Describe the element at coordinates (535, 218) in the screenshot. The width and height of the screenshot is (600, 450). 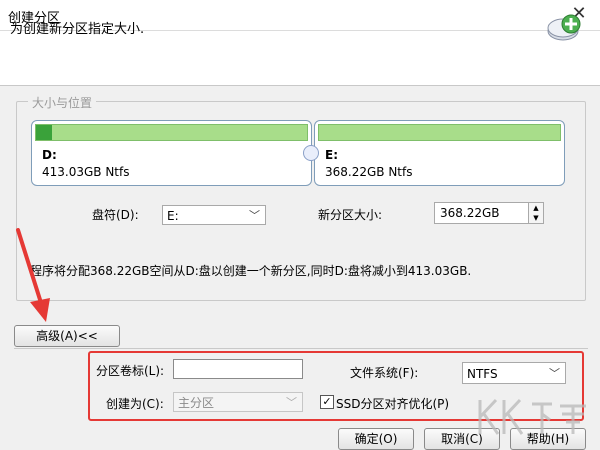
I see `spin-down-icon: ▼` at that location.